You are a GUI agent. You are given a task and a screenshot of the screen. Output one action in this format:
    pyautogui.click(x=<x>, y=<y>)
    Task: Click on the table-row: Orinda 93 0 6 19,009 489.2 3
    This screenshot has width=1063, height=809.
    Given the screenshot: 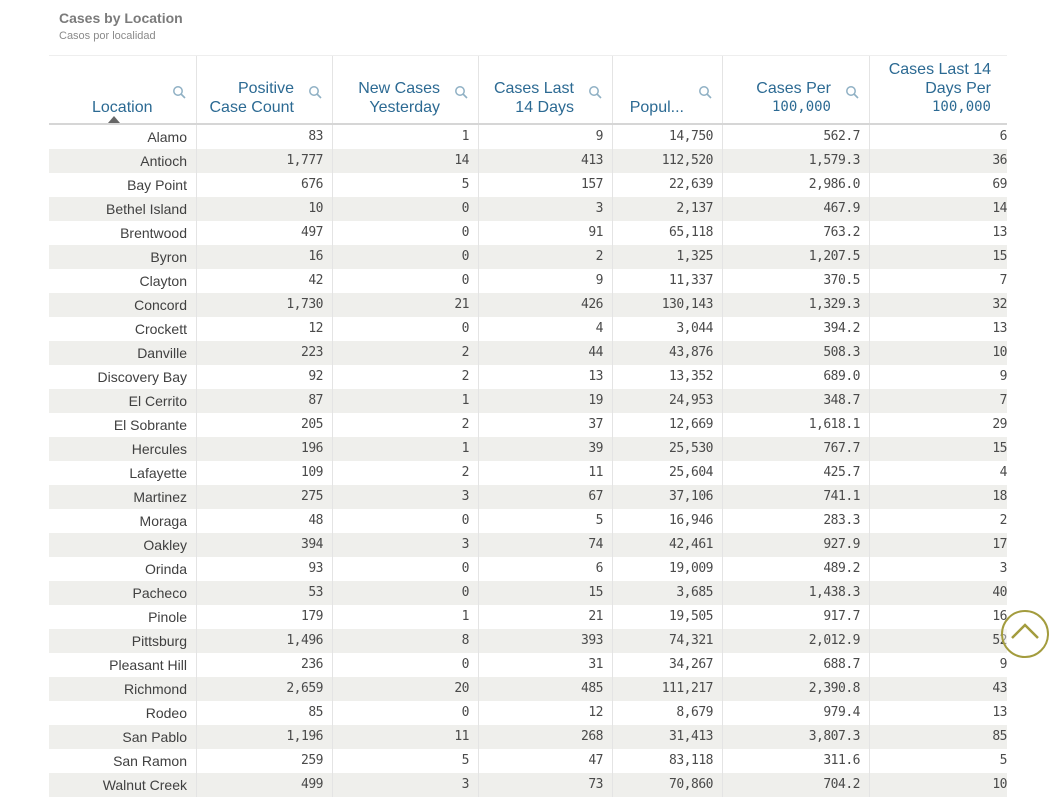 What is the action you would take?
    pyautogui.click(x=528, y=569)
    